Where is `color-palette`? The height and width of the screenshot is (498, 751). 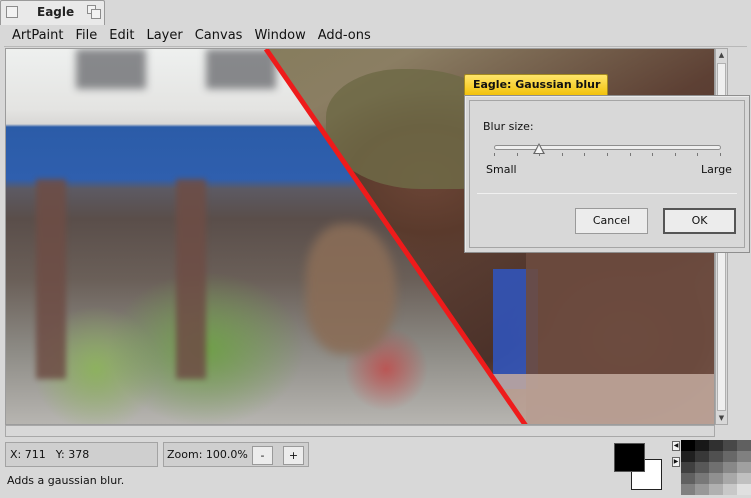 color-palette is located at coordinates (716, 469).